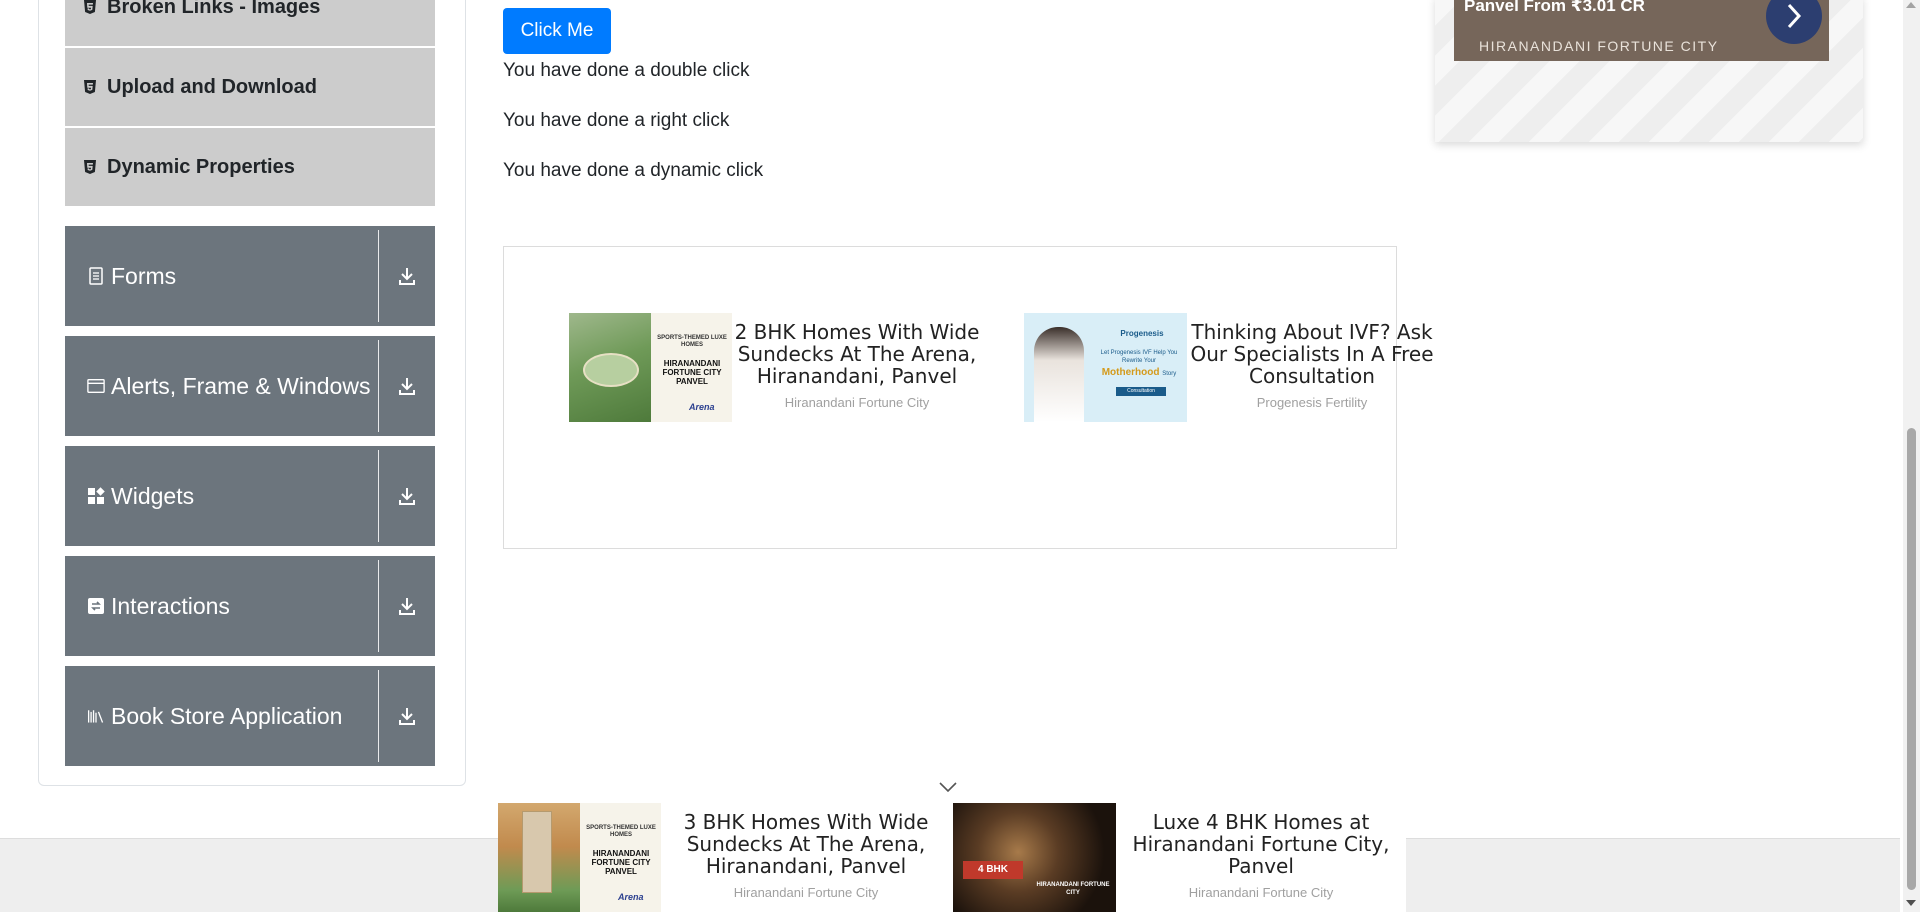 This screenshot has height=912, width=1920. What do you see at coordinates (1554, 7) in the screenshot?
I see `ad-headline: Panvel From ₹3.01 CR` at bounding box center [1554, 7].